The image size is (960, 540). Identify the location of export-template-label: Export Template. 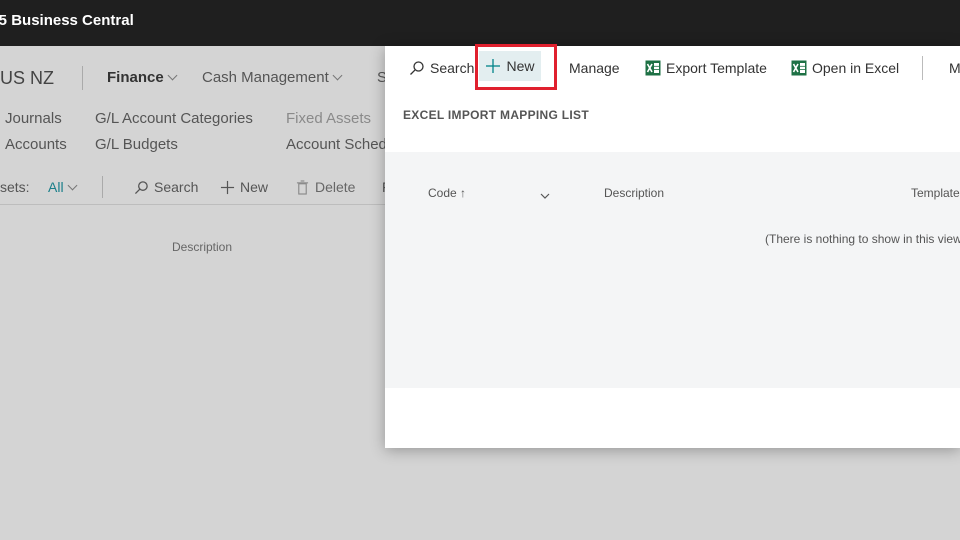
(716, 68).